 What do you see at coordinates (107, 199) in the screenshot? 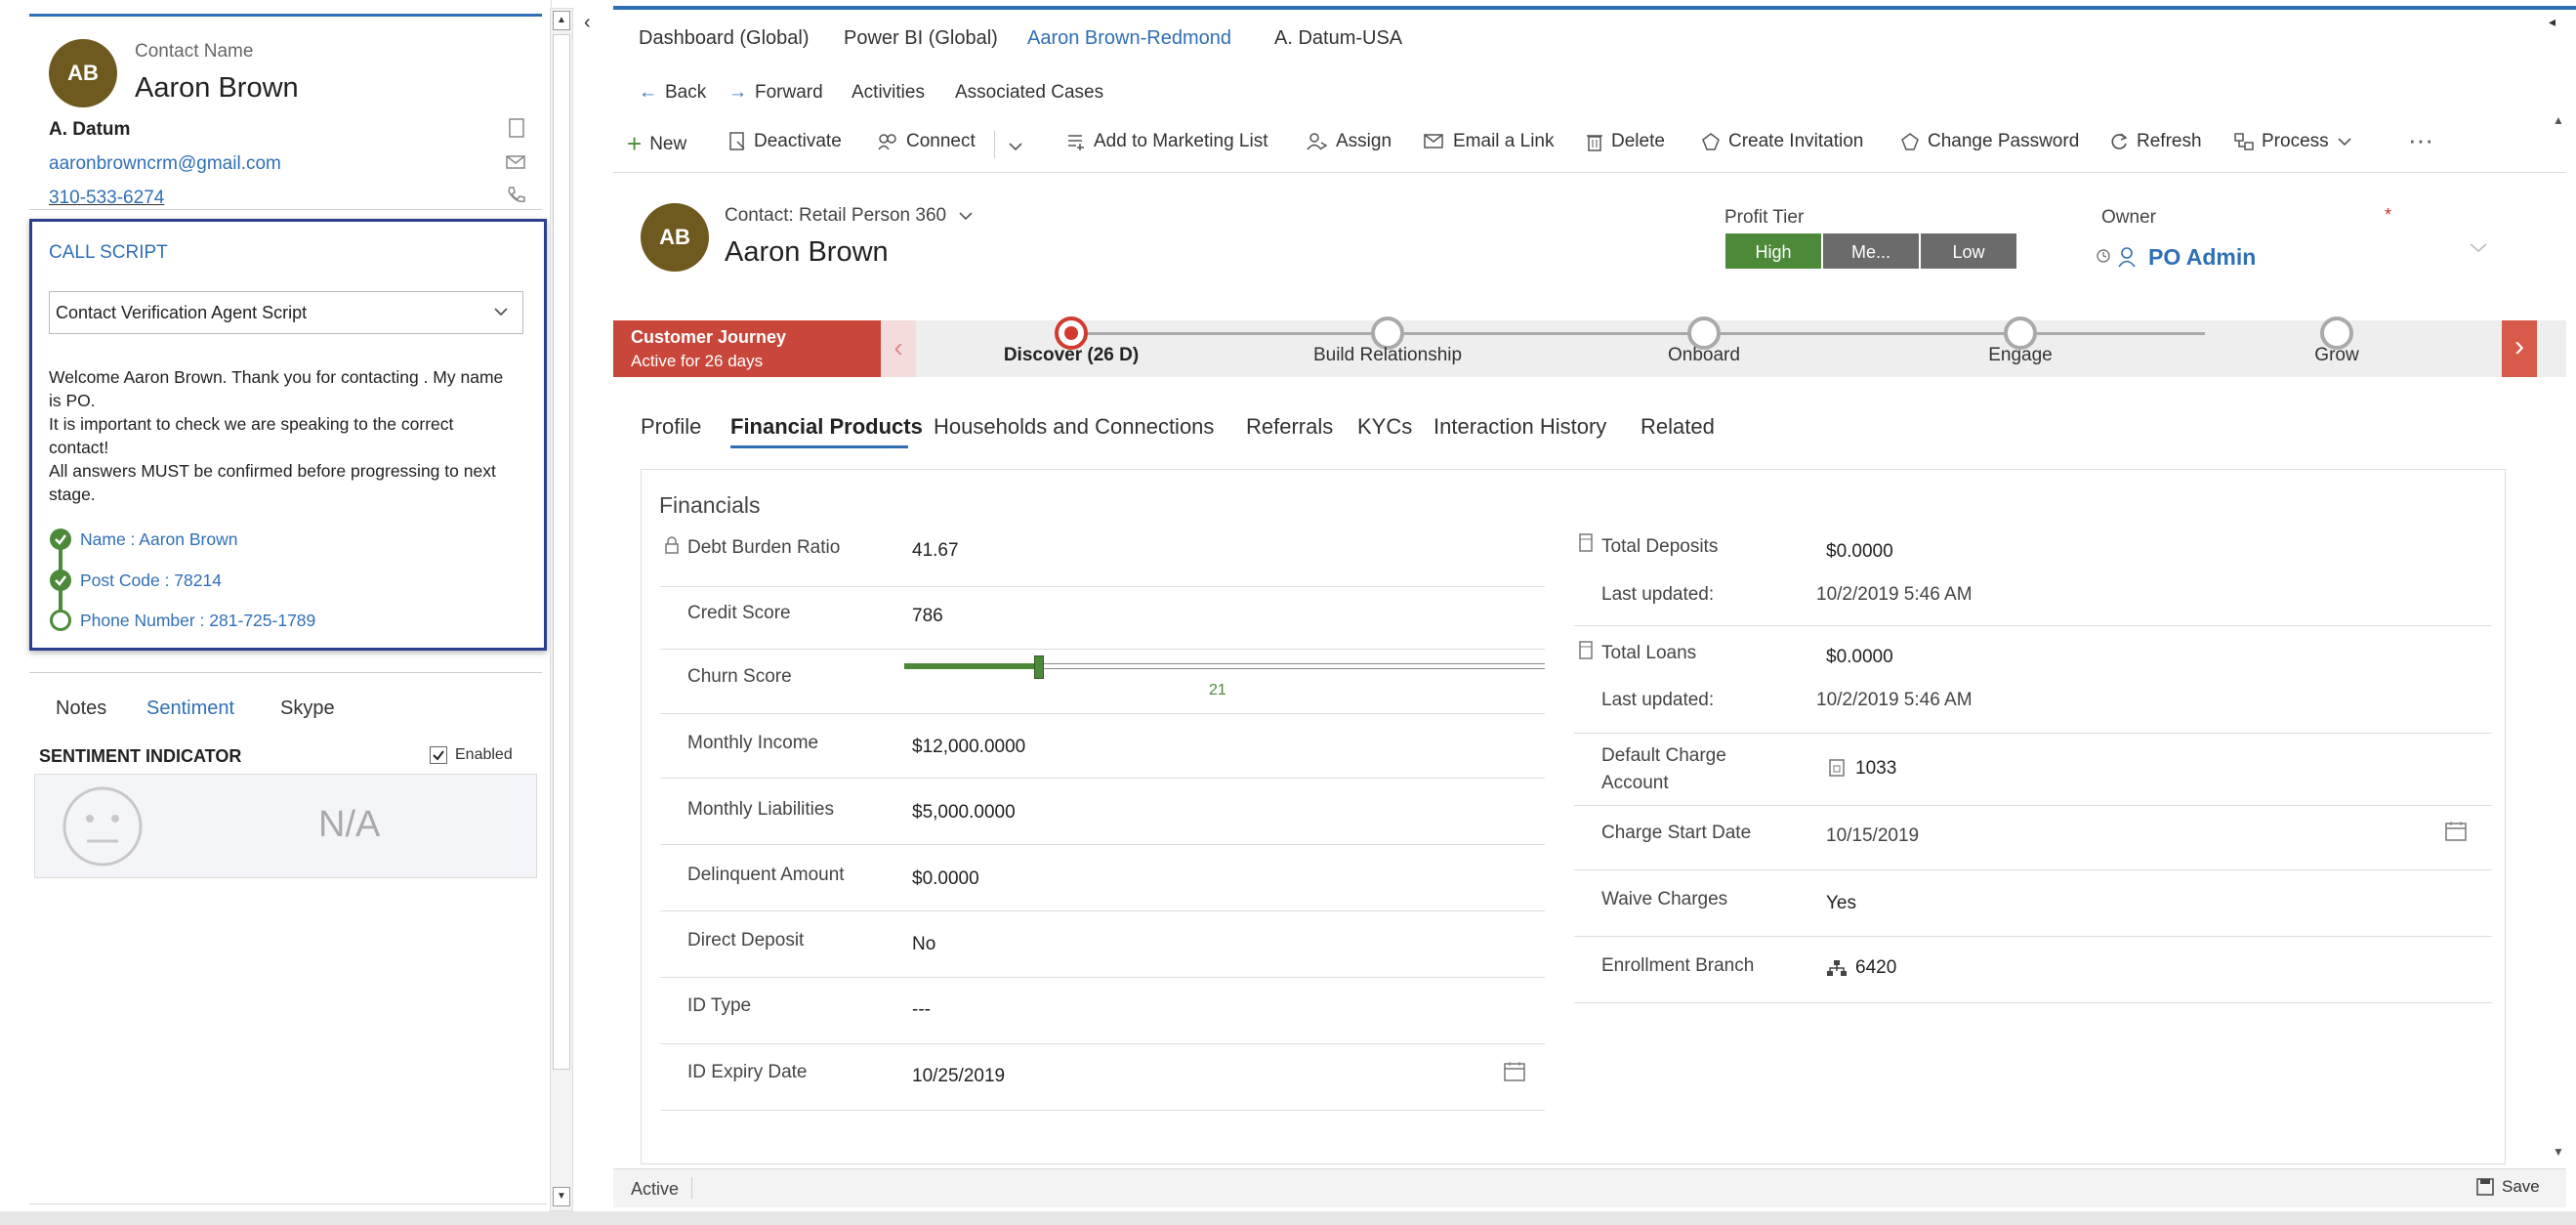
I see `contact-phone: 310-533-6274` at bounding box center [107, 199].